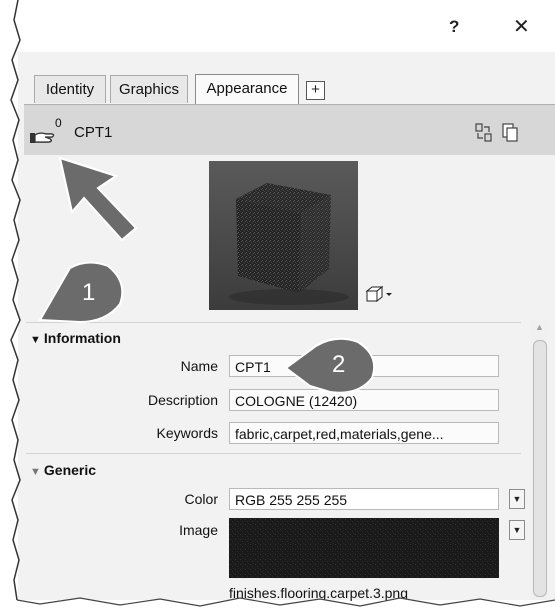  What do you see at coordinates (364, 548) in the screenshot?
I see `image-swatch` at bounding box center [364, 548].